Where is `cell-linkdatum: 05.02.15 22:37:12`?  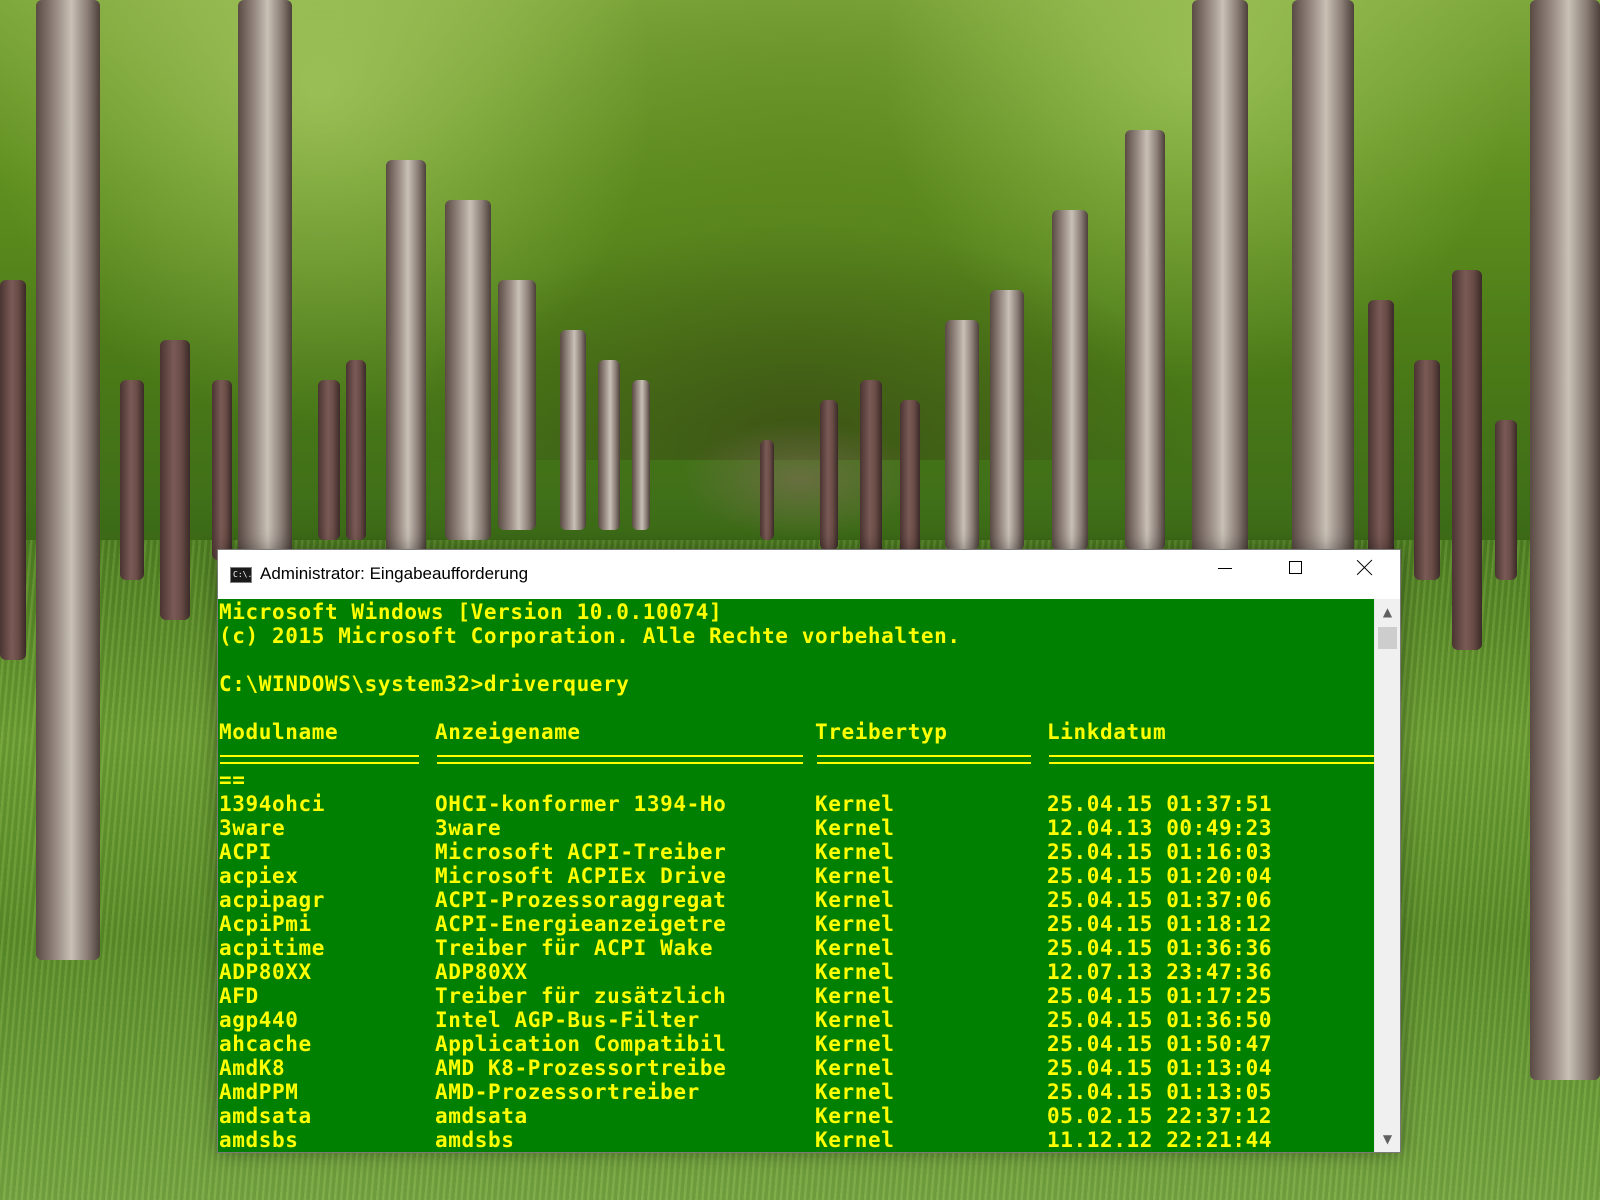 cell-linkdatum: 05.02.15 22:37:12 is located at coordinates (1160, 1116).